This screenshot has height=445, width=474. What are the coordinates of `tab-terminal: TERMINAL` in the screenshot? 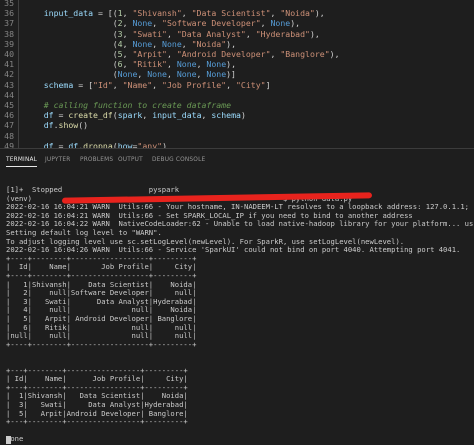 It's located at (22, 160).